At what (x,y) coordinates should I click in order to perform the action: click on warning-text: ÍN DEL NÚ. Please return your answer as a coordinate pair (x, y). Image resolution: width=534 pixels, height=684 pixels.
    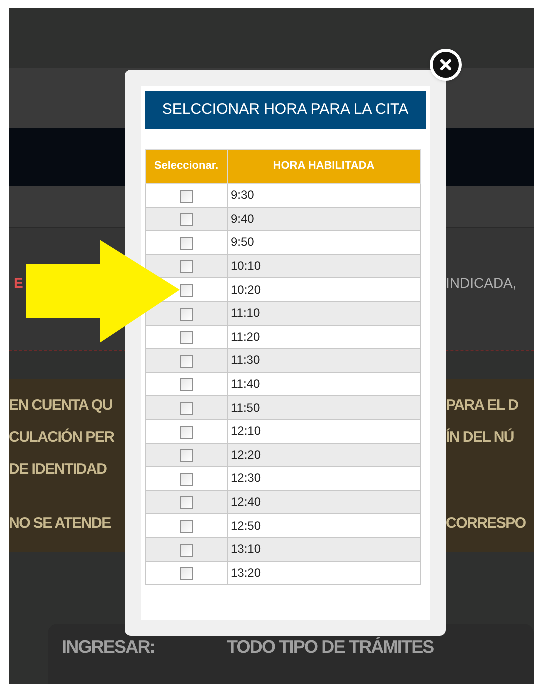
    Looking at the image, I should click on (480, 437).